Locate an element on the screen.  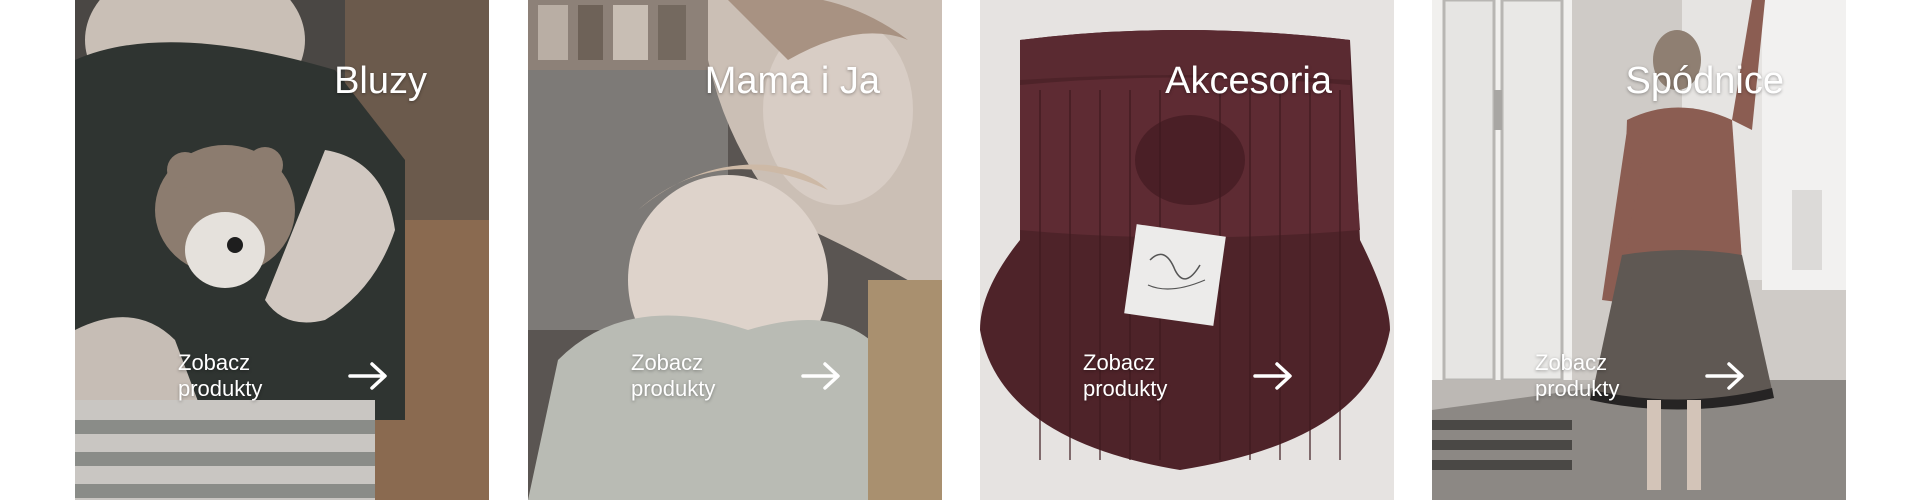
category-title: Akcesoria is located at coordinates (1248, 81).